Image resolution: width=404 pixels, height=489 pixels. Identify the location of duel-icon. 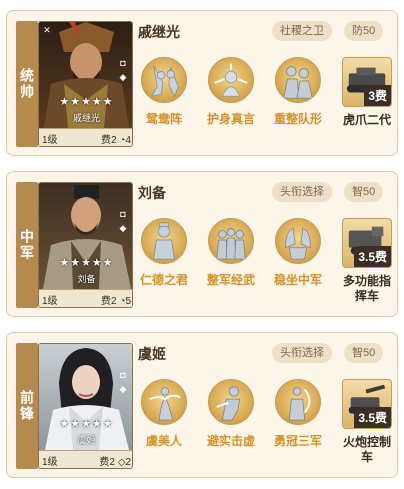
(231, 402).